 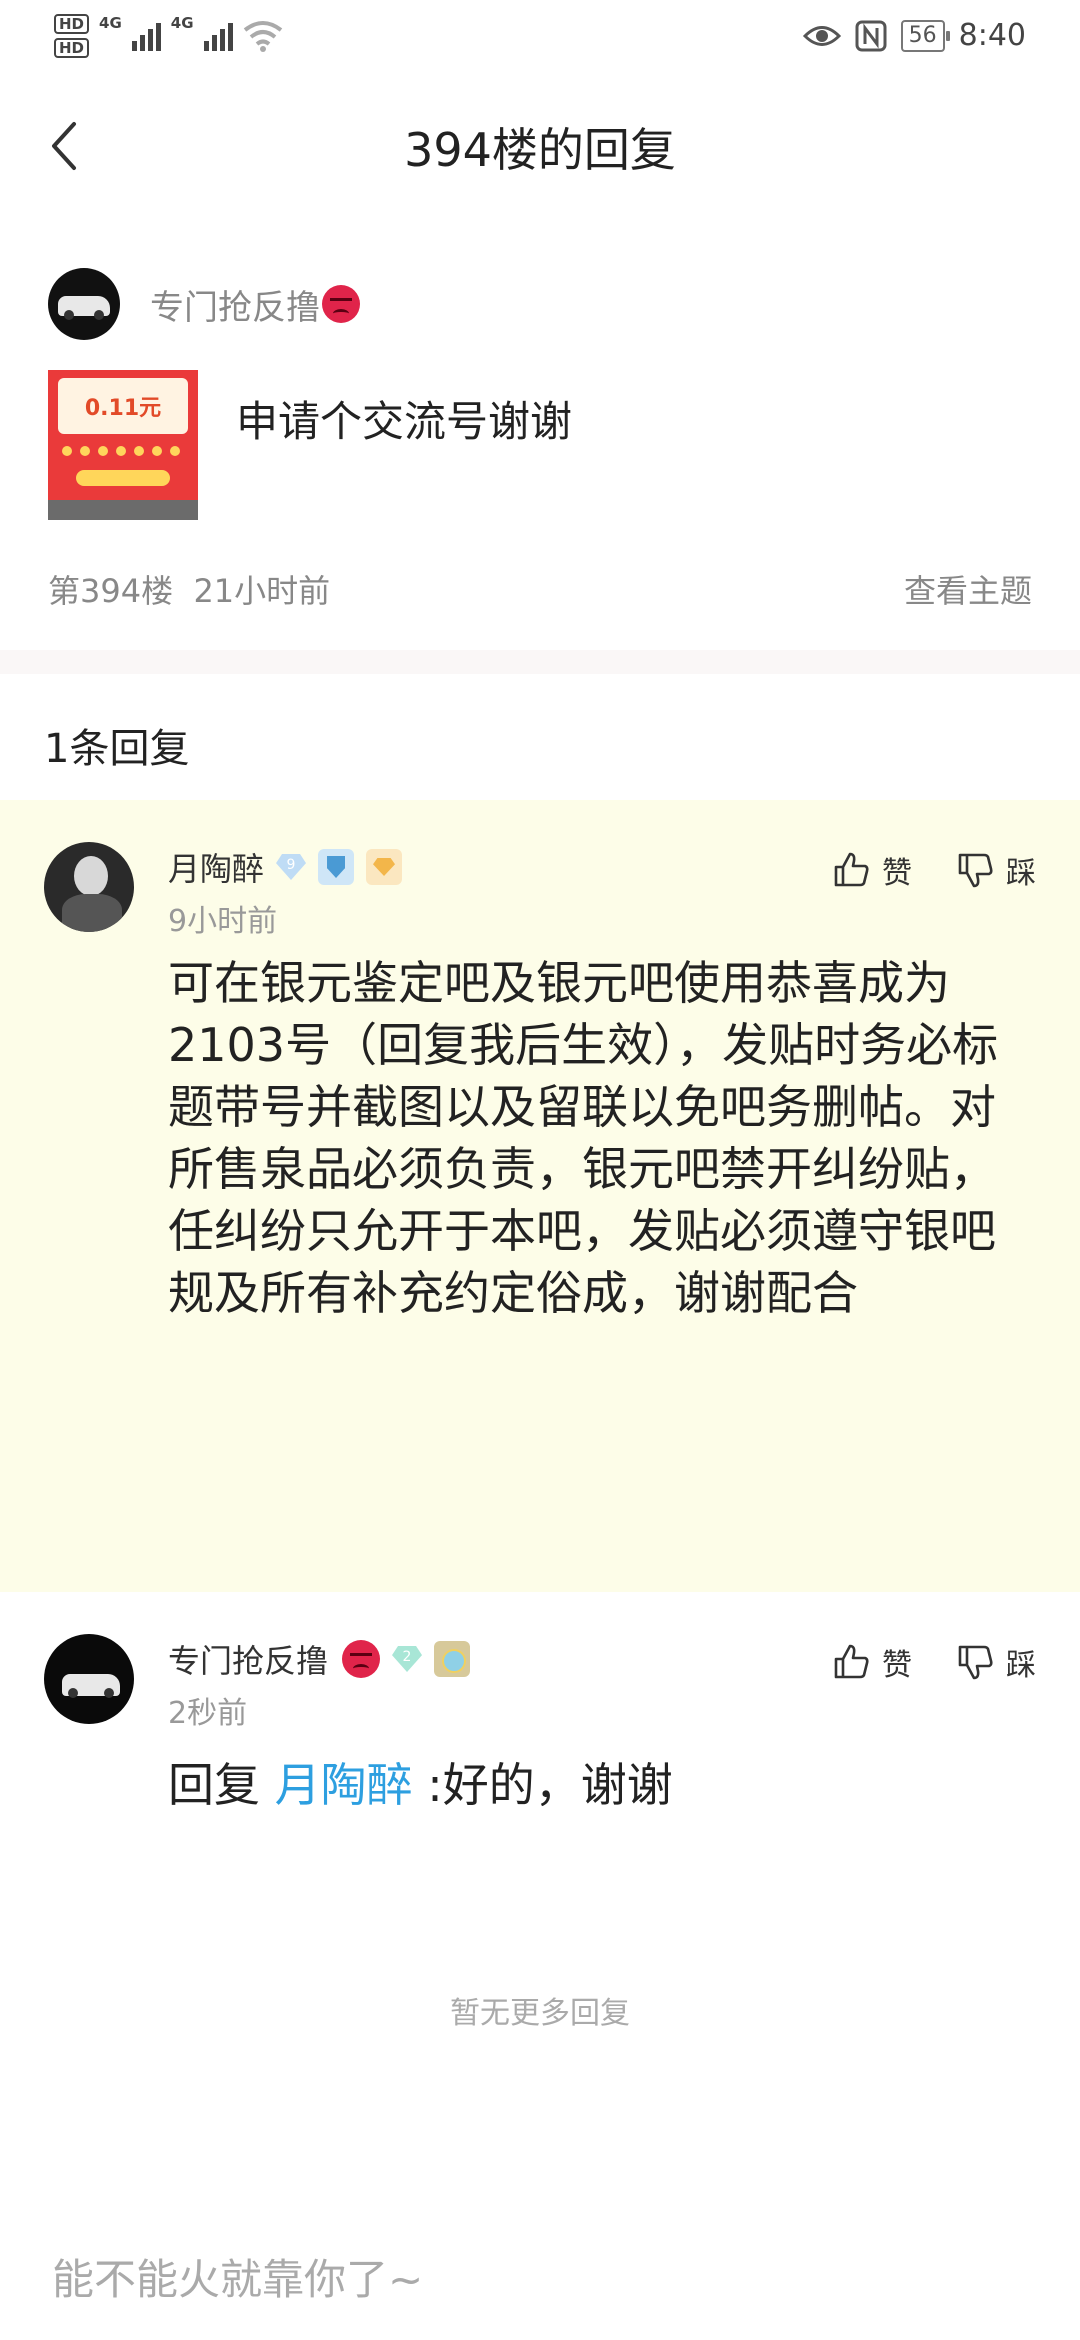 I want to click on thumb-footer, so click(x=123, y=510).